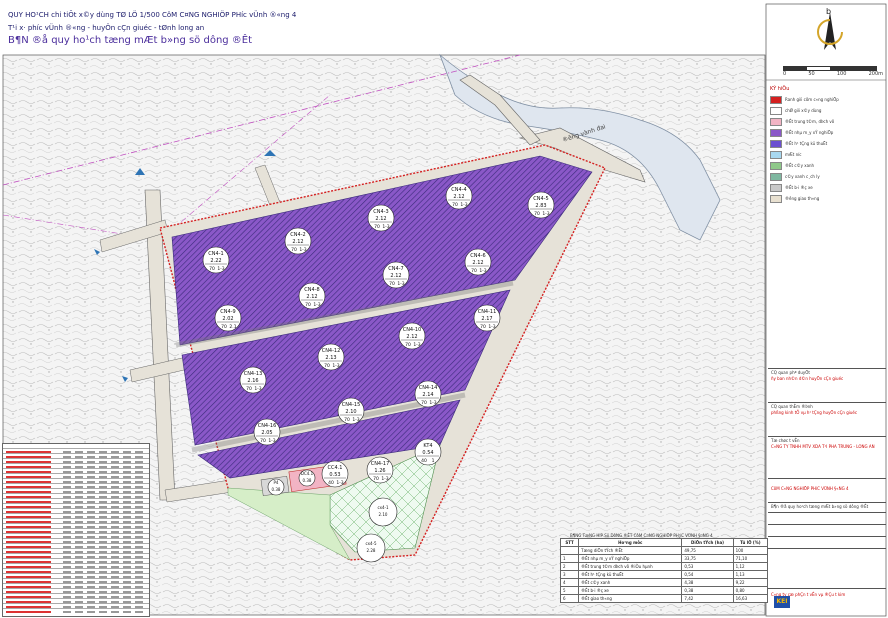 The width and height of the screenshot is (888, 618). I want to click on table-header: Tû lÖ (%), so click(750, 542).